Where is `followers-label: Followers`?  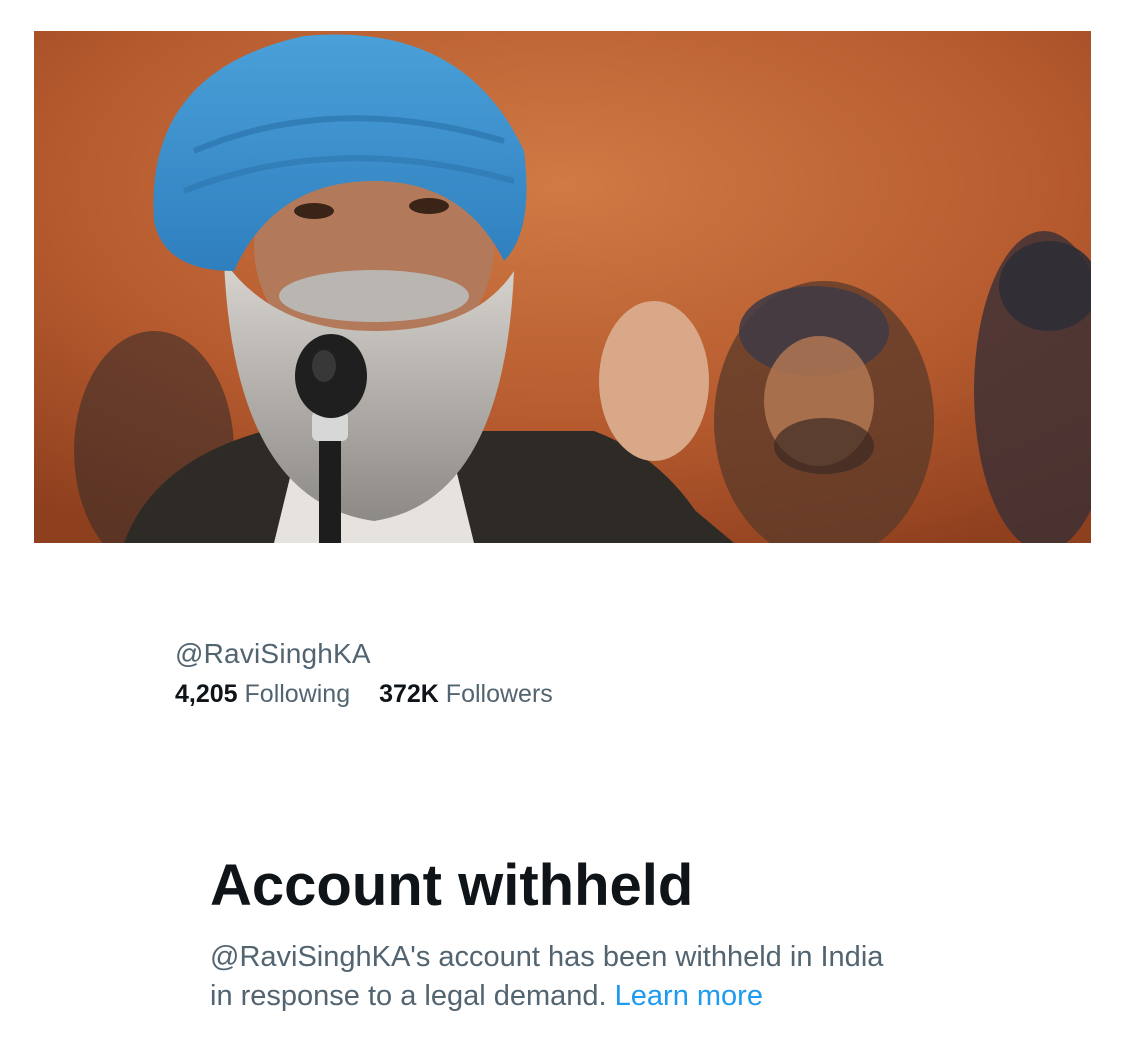
followers-label: Followers is located at coordinates (499, 694).